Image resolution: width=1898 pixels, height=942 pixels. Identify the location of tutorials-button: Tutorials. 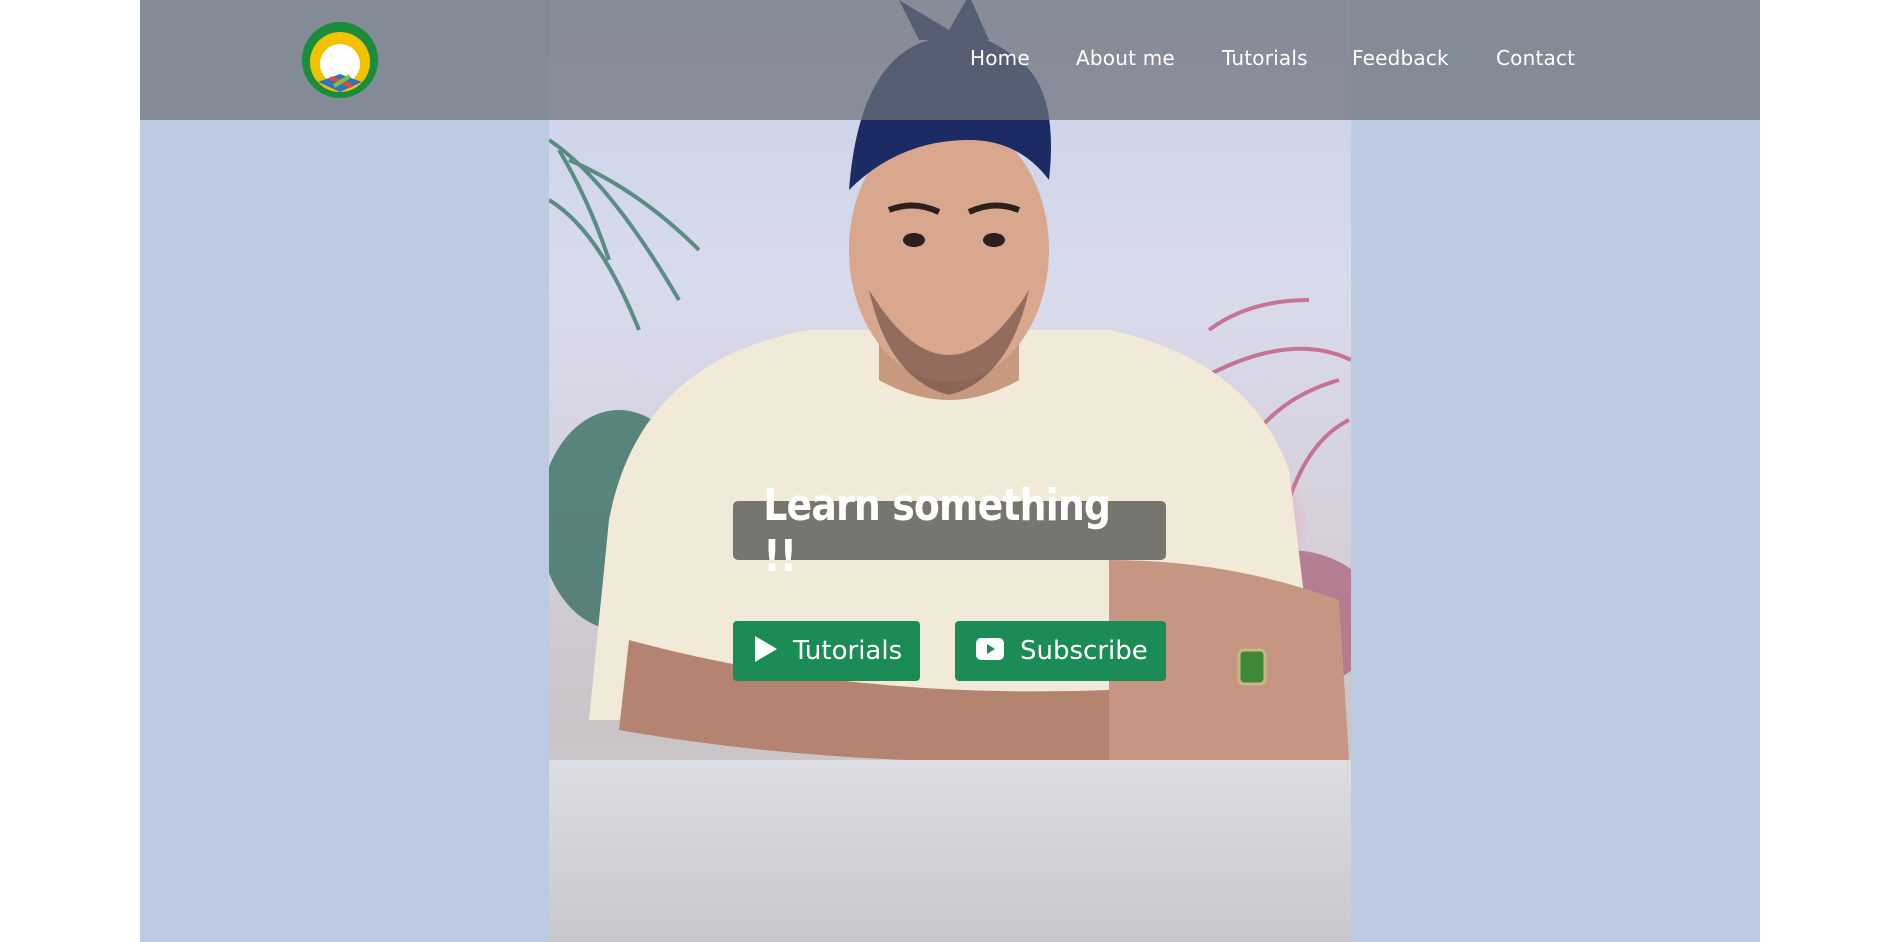
(826, 651).